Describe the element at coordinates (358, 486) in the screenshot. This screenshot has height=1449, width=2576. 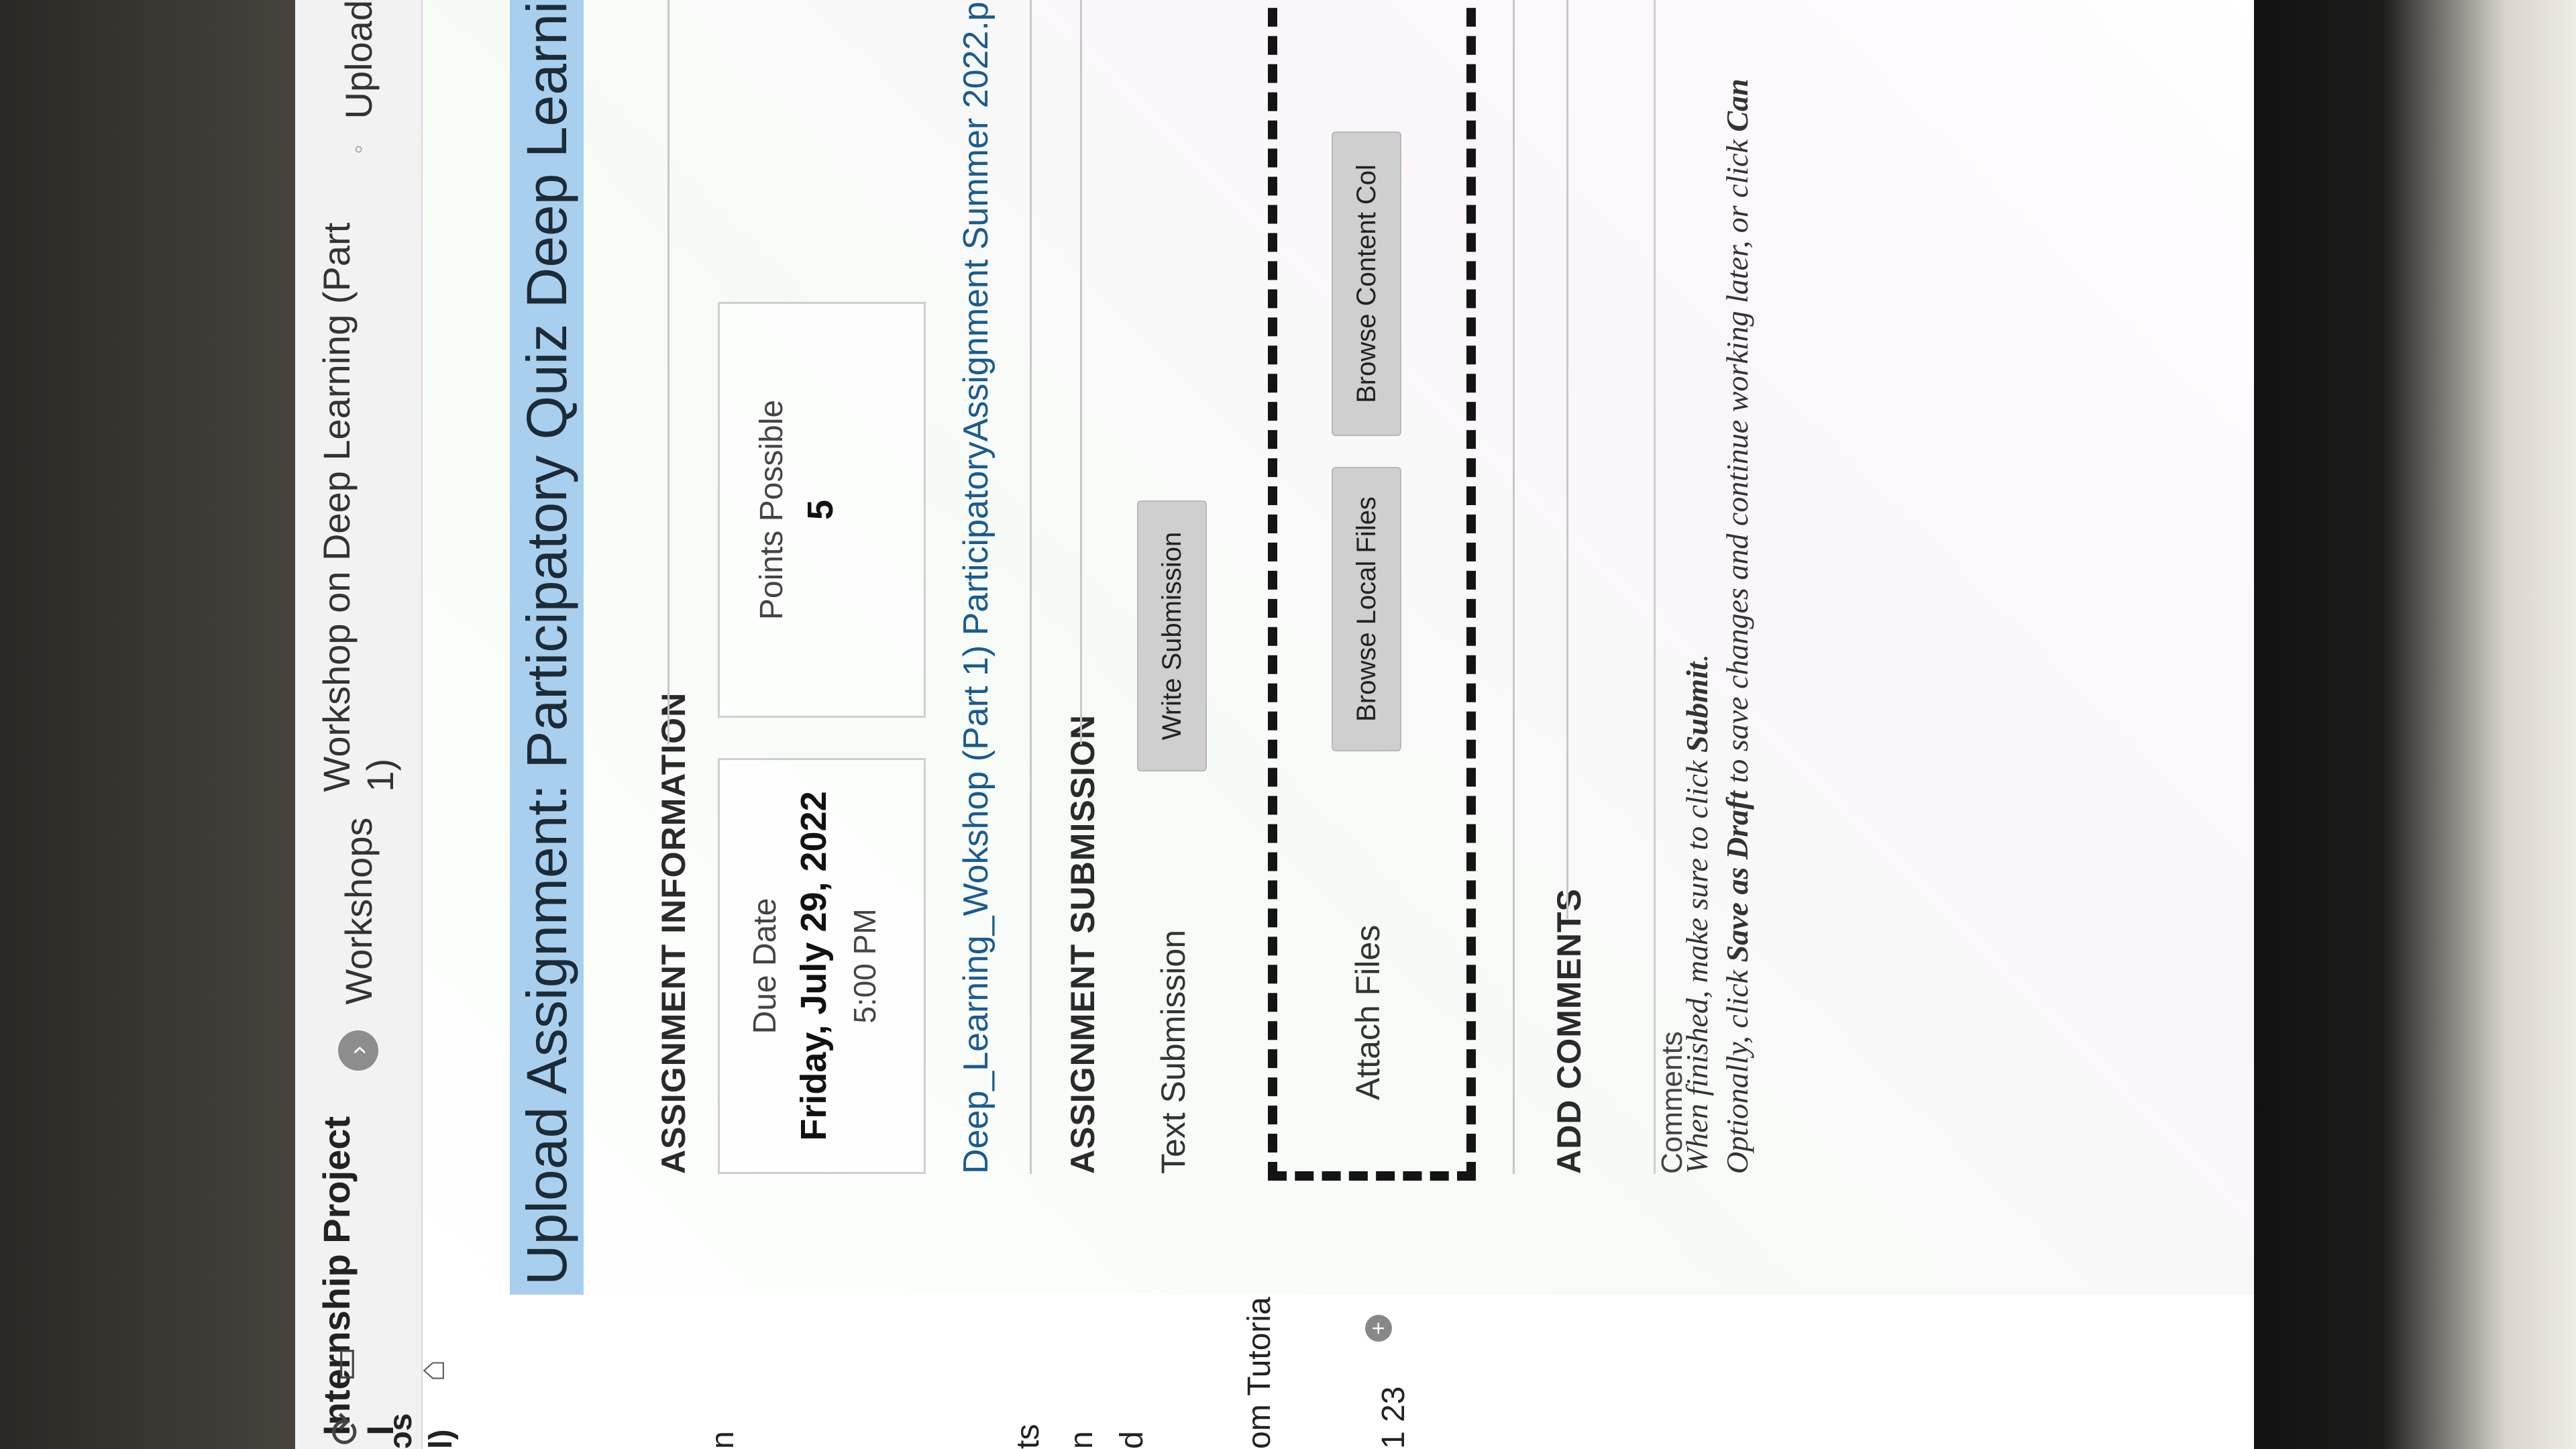
I see `breadcrumb-item-workshop: Workshop on Deep Learning (Part 1)` at that location.